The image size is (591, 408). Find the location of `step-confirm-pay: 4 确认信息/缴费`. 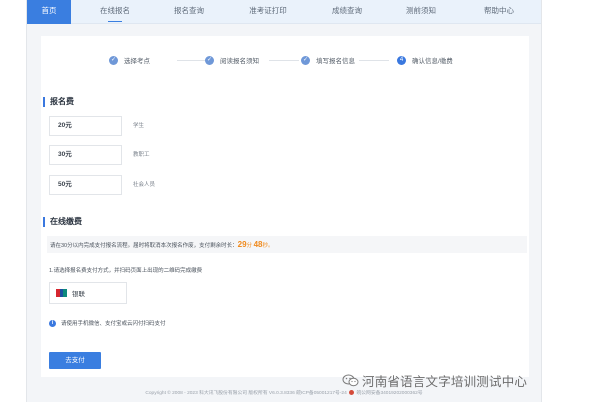

step-confirm-pay: 4 确认信息/缴费 is located at coordinates (425, 60).